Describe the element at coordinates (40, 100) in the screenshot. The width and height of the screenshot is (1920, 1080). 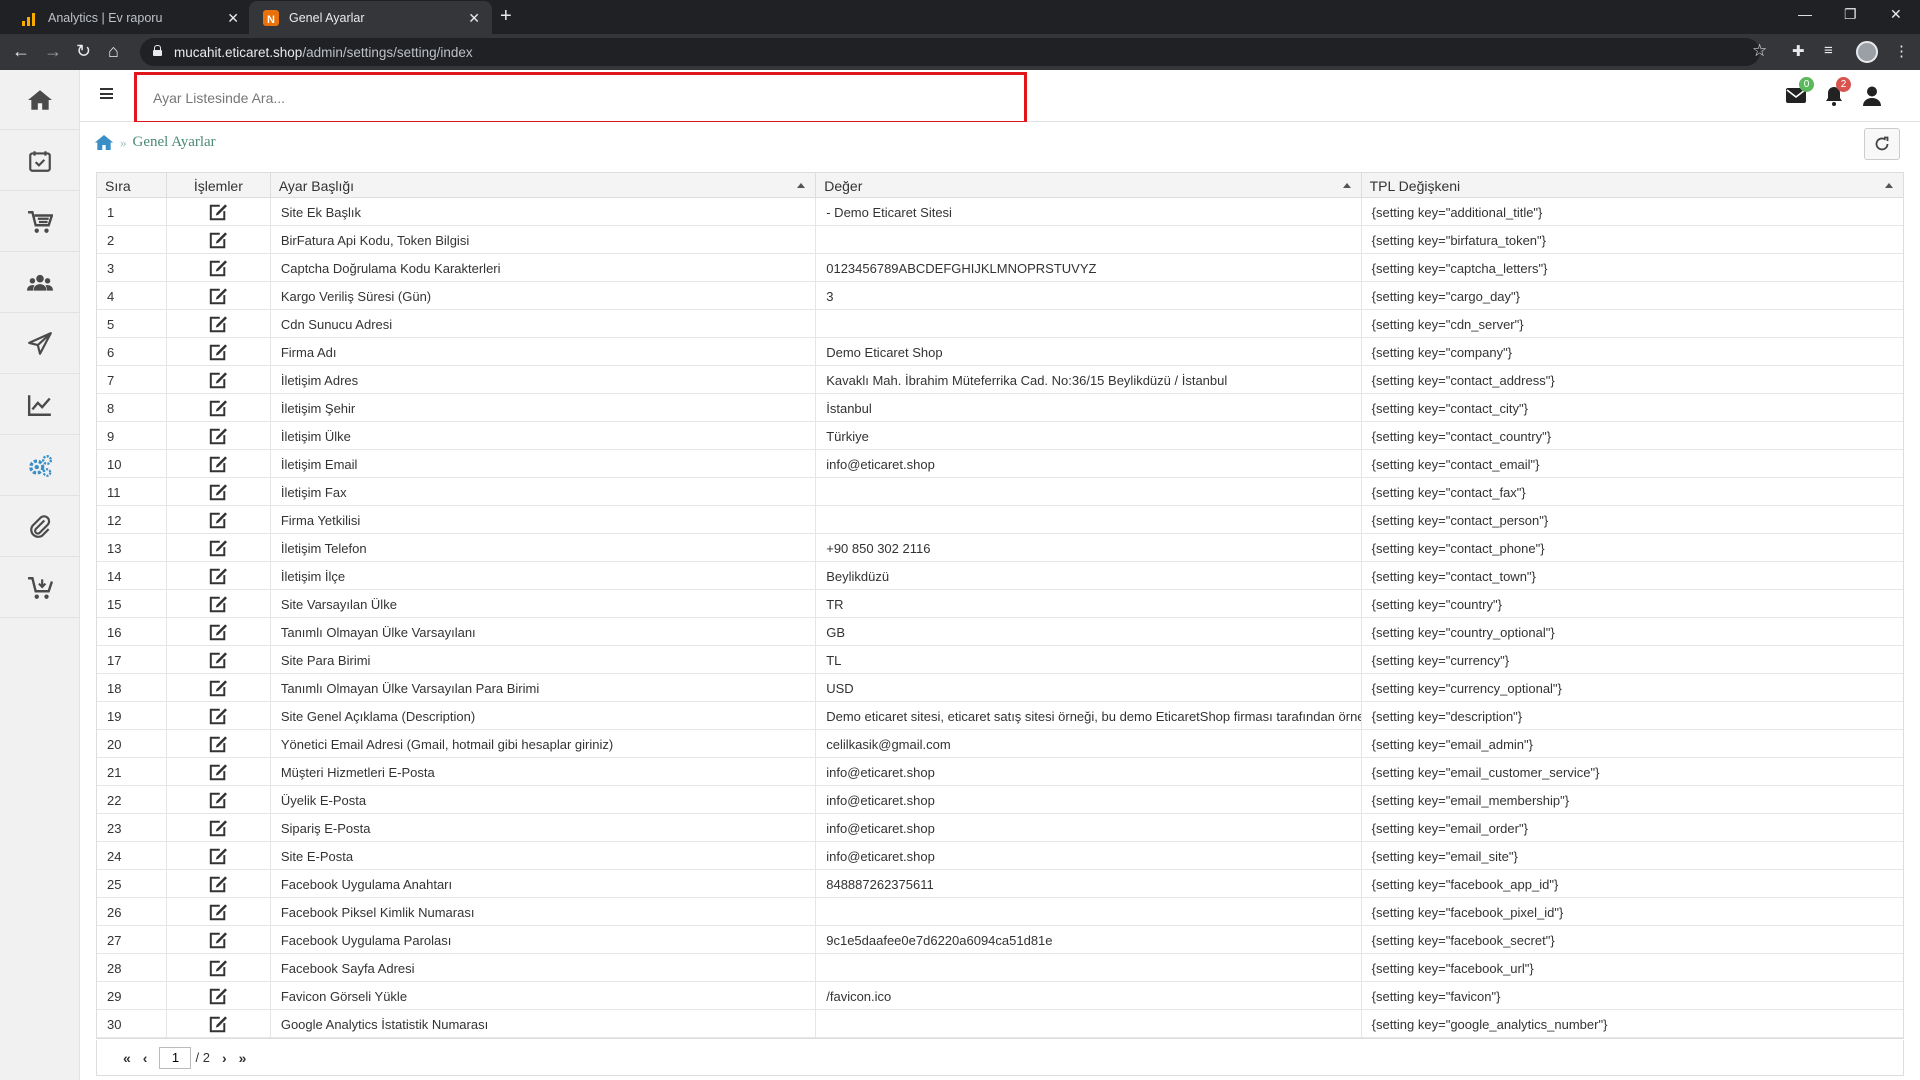
I see `sidebar-item-home` at that location.